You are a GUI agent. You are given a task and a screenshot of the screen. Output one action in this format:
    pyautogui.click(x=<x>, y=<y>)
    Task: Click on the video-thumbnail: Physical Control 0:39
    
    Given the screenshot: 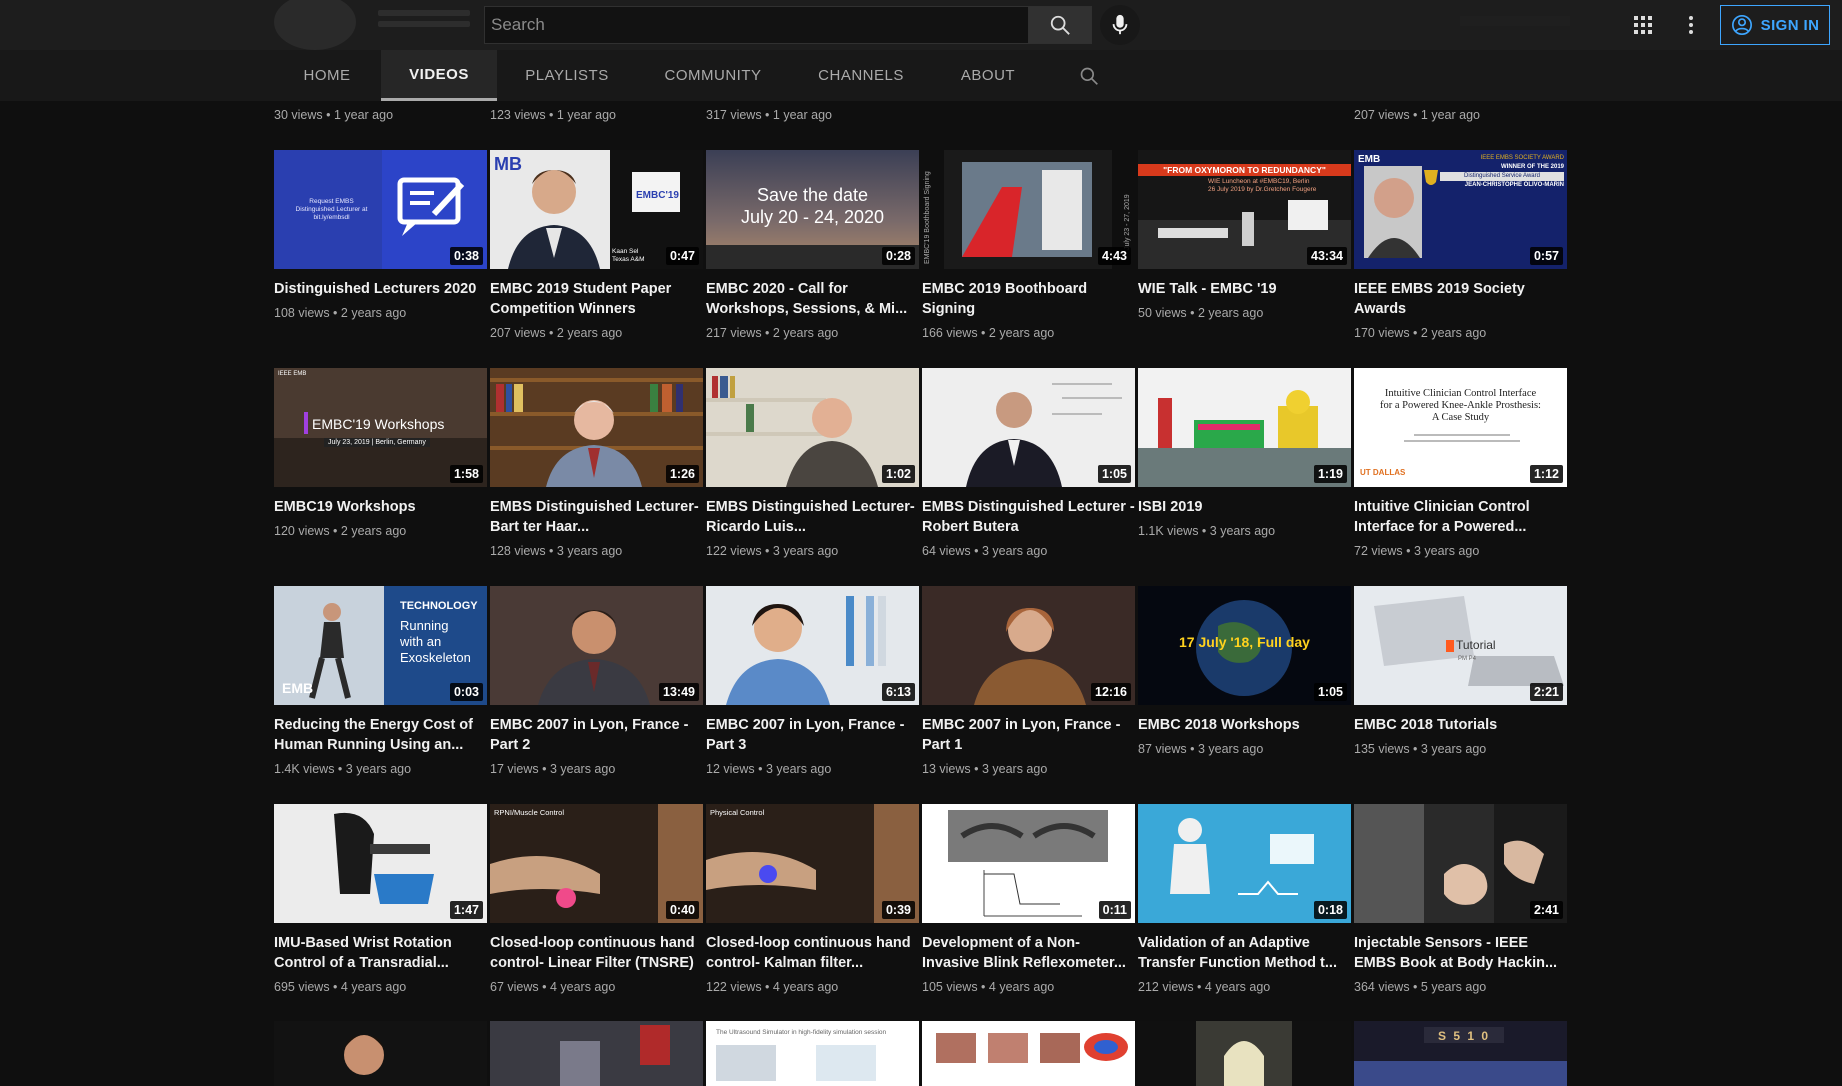 What is the action you would take?
    pyautogui.click(x=812, y=863)
    